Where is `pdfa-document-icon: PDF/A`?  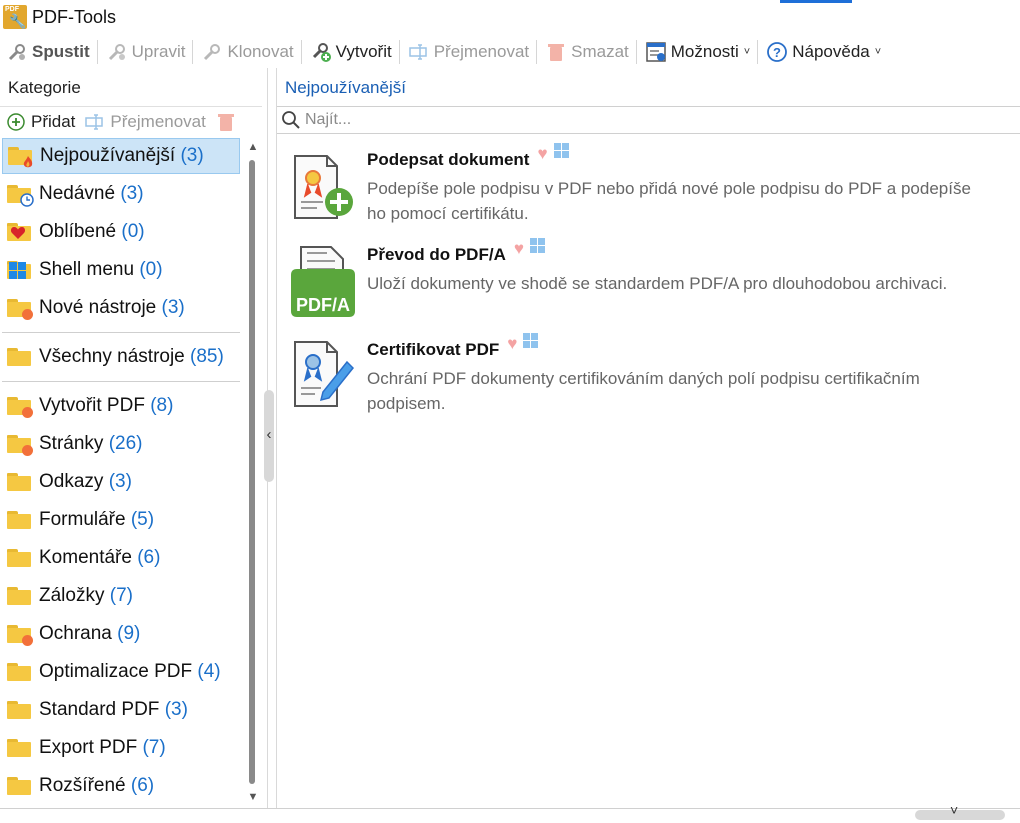
pdfa-document-icon: PDF/A is located at coordinates (323, 281).